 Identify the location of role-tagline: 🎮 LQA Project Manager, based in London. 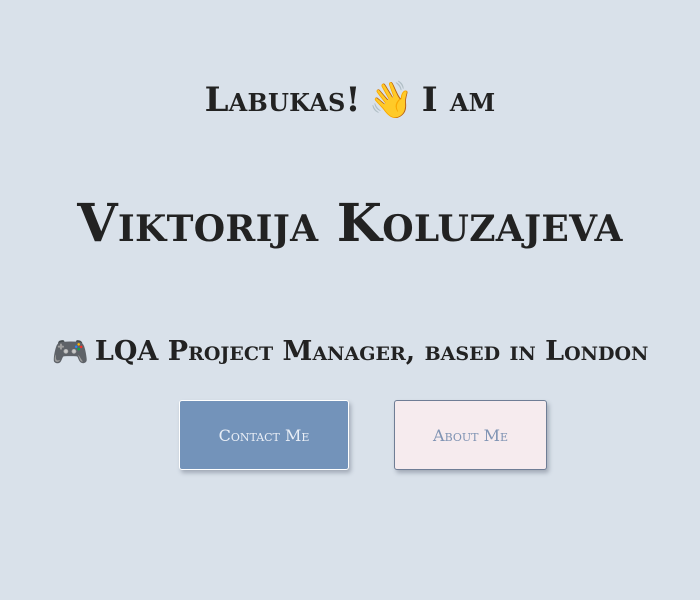
(350, 351).